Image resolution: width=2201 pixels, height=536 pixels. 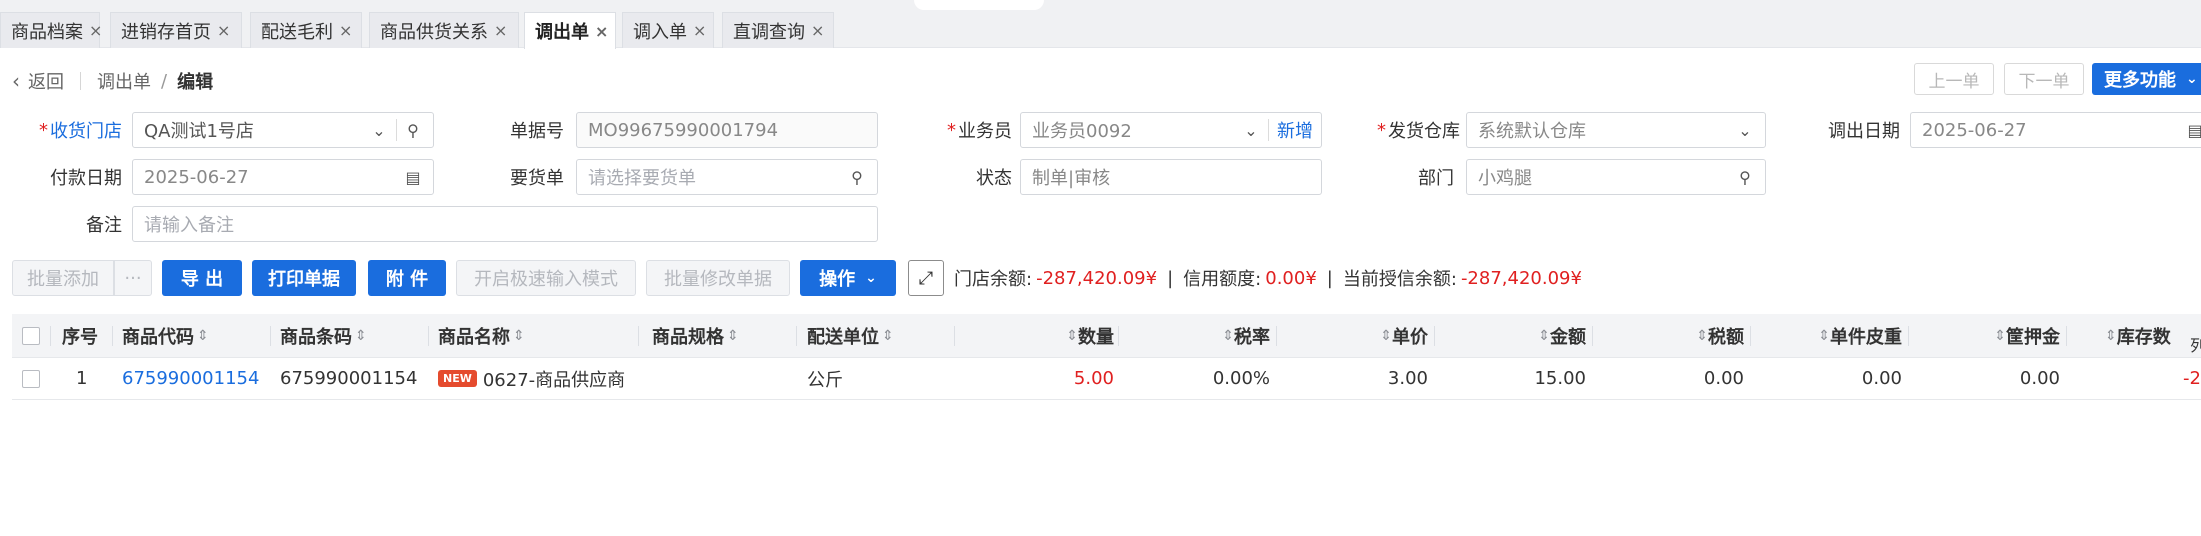 What do you see at coordinates (283, 177) in the screenshot?
I see `pay-date-picker: 2025-06-27 ▤` at bounding box center [283, 177].